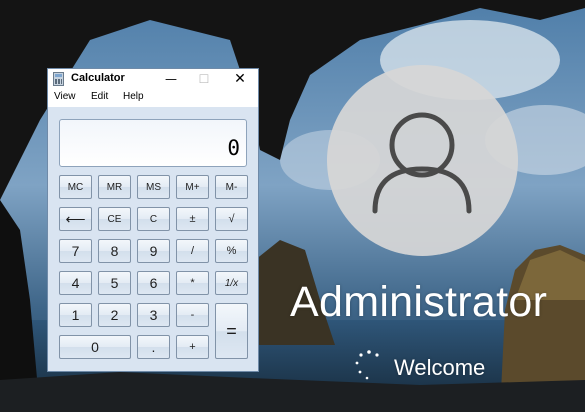 This screenshot has height=412, width=585. I want to click on decimal-button: ., so click(153, 347).